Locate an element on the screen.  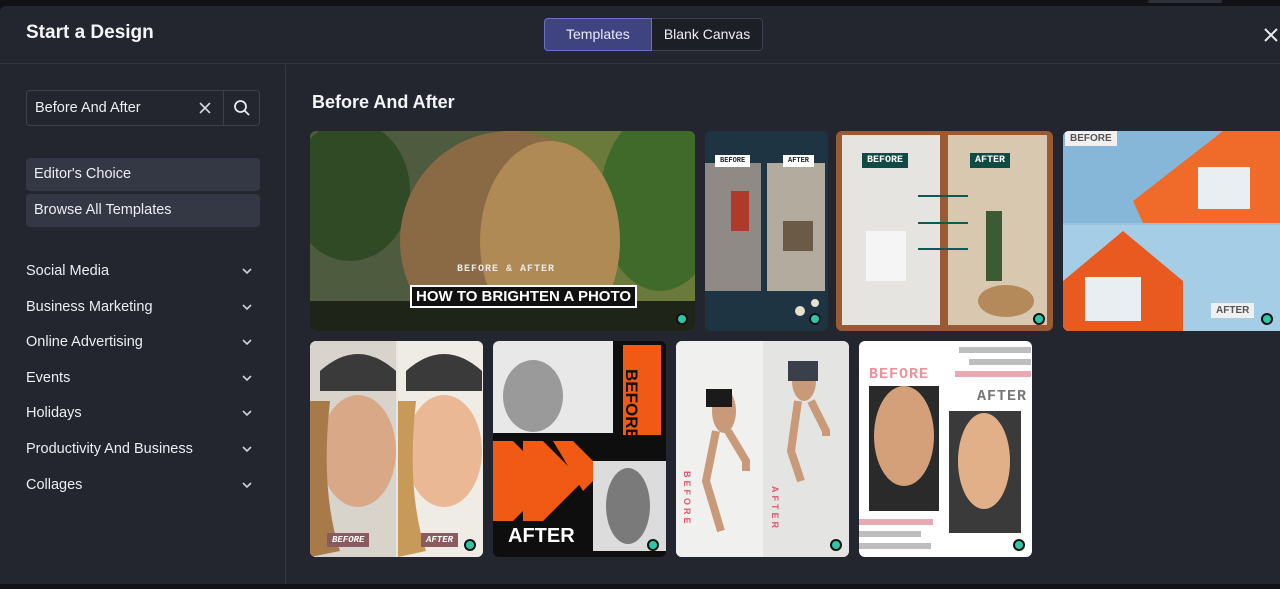
category-label: Business Marketing is located at coordinates (89, 307).